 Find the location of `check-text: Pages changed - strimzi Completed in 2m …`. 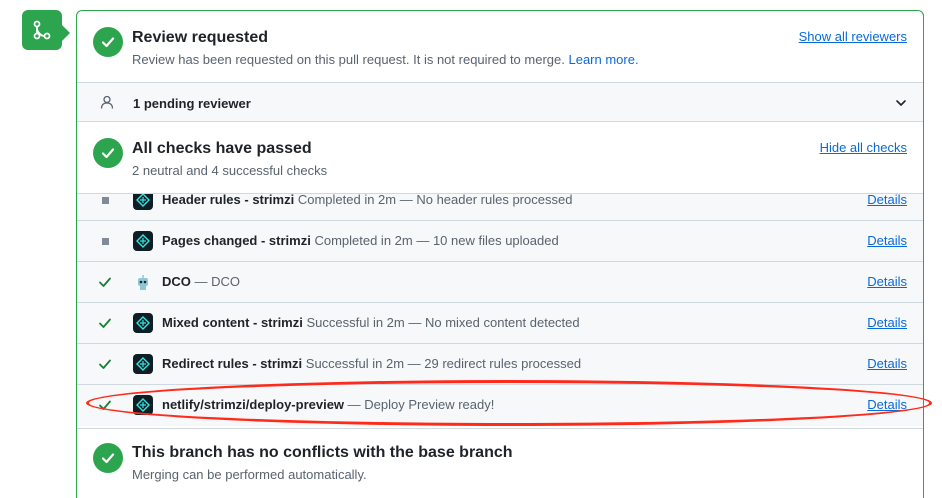

check-text: Pages changed - strimzi Completed in 2m … is located at coordinates (360, 240).